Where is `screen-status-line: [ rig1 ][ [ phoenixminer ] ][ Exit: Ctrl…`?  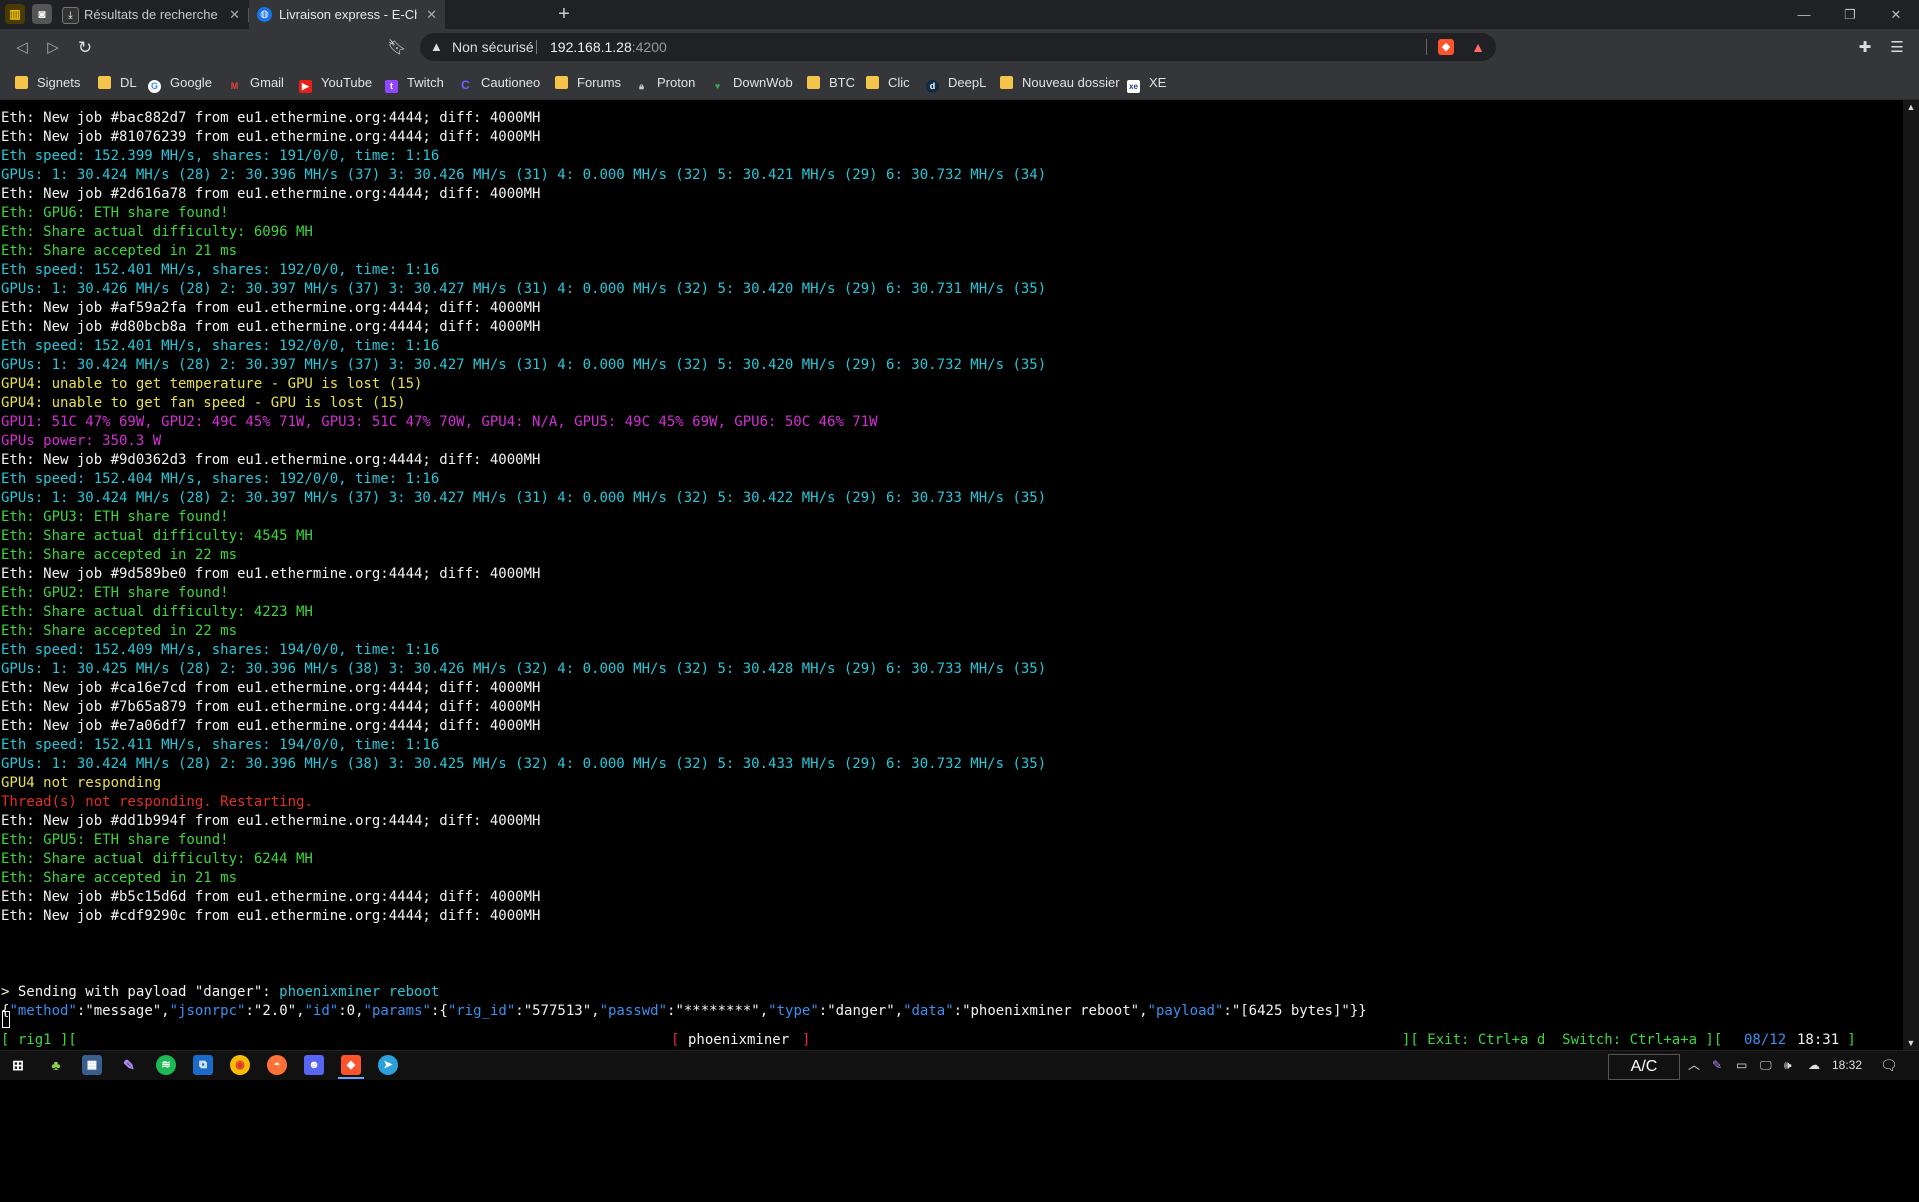 screen-status-line: [ rig1 ][ [ phoenixminer ] ][ Exit: Ctrl… is located at coordinates (951, 1040).